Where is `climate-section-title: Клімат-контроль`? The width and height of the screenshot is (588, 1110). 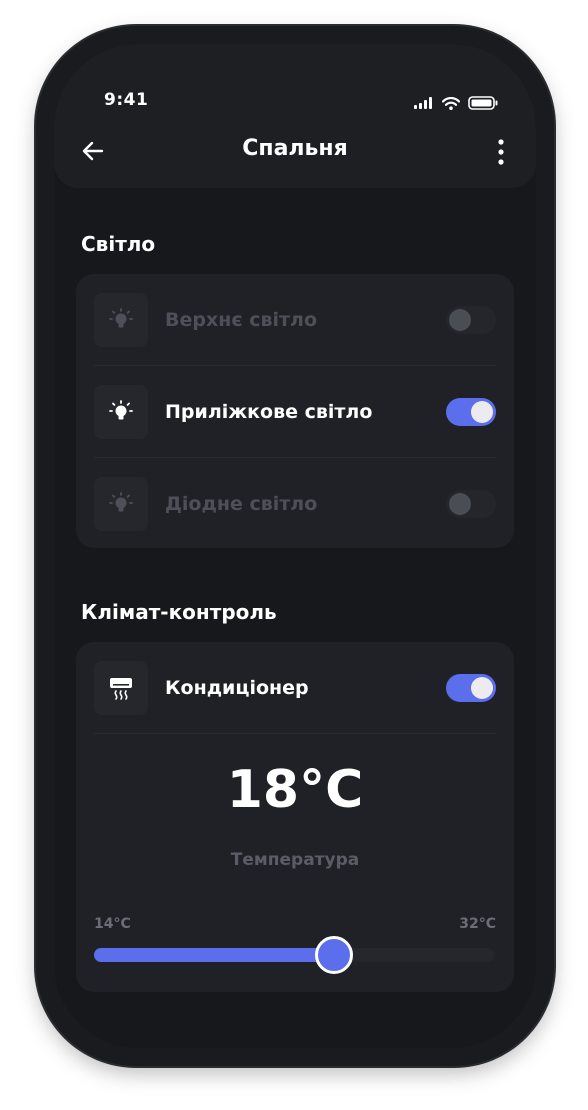 climate-section-title: Клімат-контроль is located at coordinates (179, 612).